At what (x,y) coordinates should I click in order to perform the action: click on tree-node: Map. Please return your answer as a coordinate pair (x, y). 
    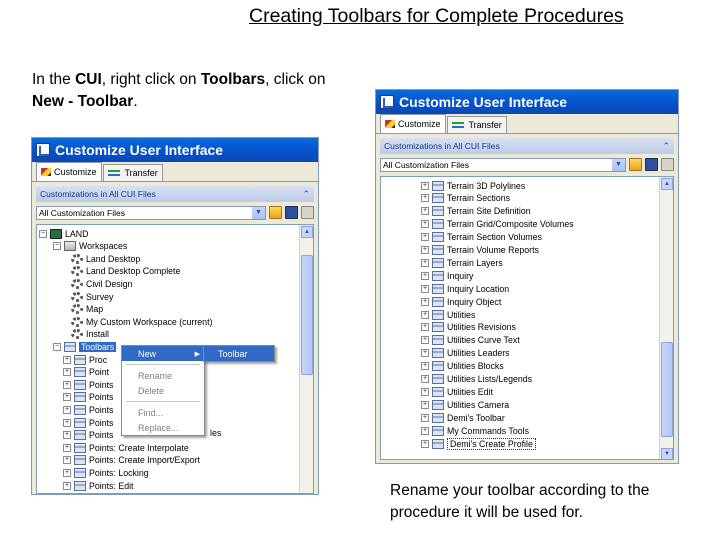
    Looking at the image, I should click on (87, 309).